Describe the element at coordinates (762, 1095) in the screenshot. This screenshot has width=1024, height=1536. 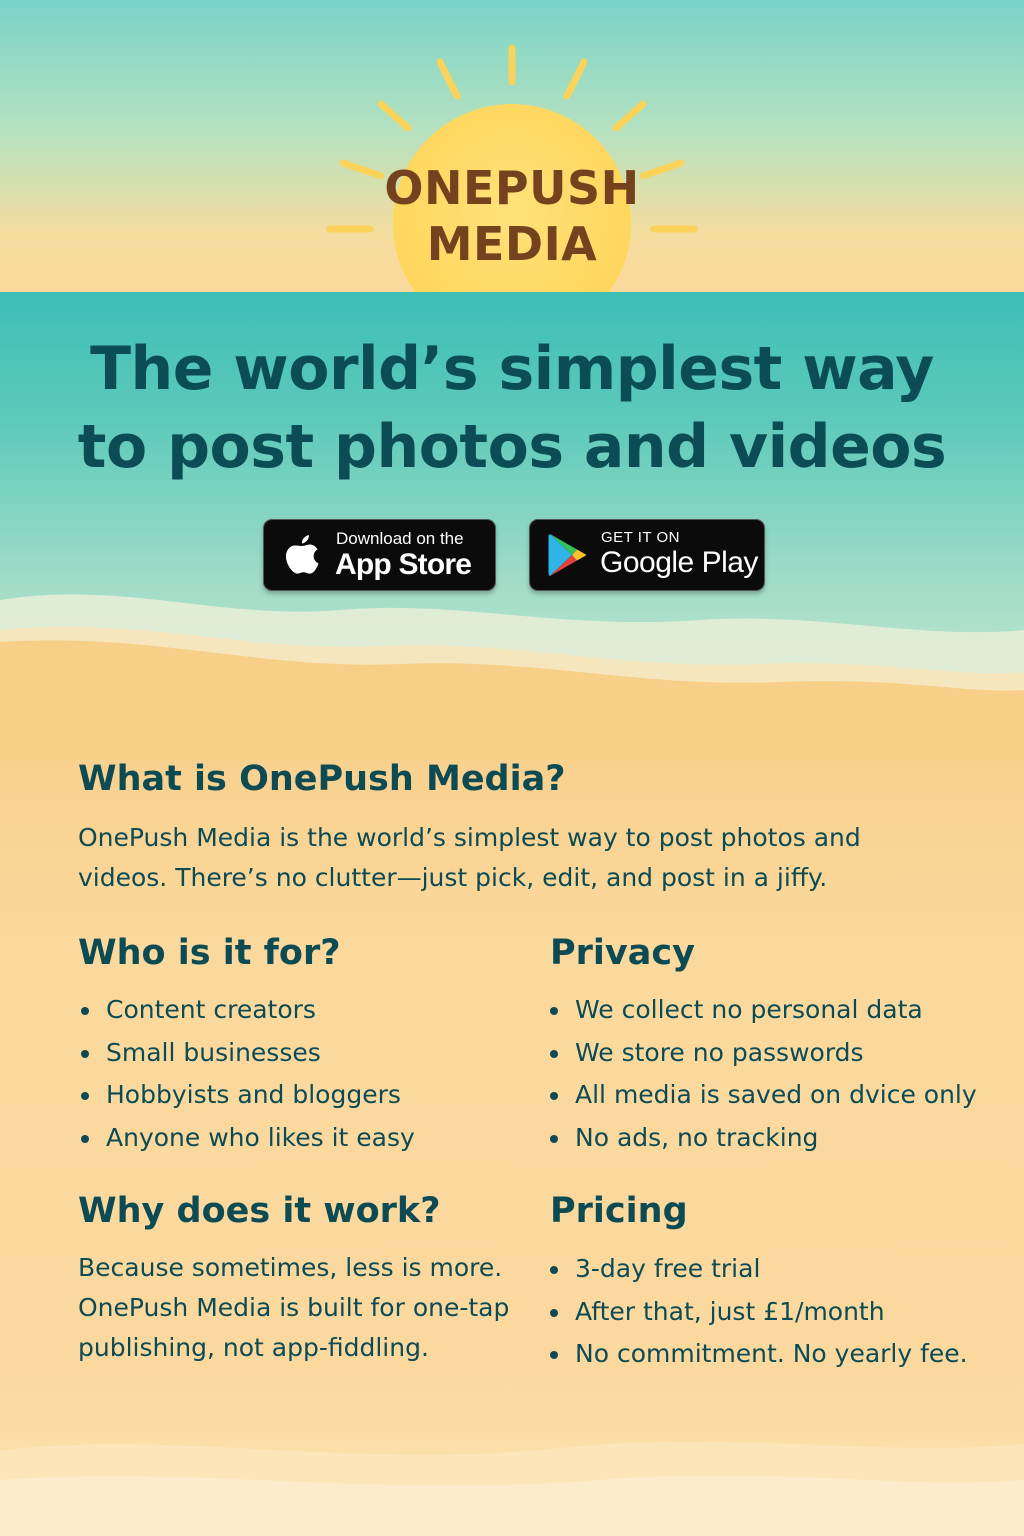
I see `list-item: All media is saved on dvice only` at that location.